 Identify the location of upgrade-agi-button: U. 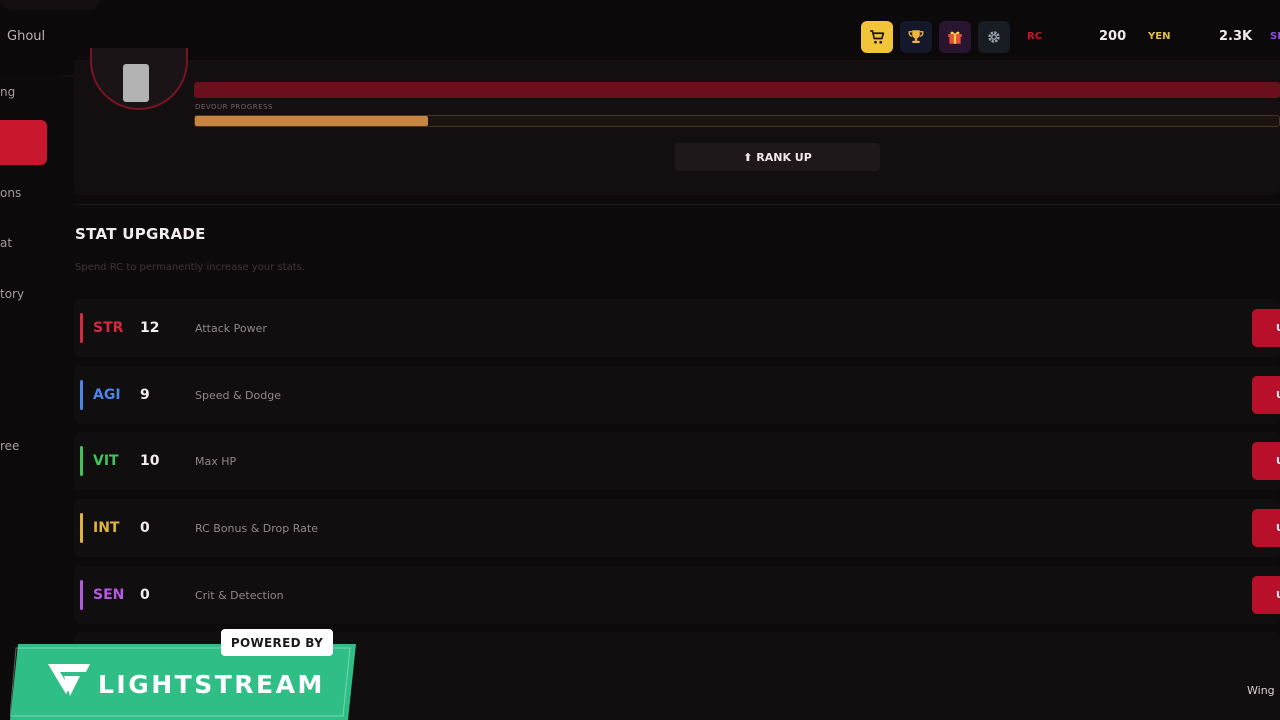
(1266, 395).